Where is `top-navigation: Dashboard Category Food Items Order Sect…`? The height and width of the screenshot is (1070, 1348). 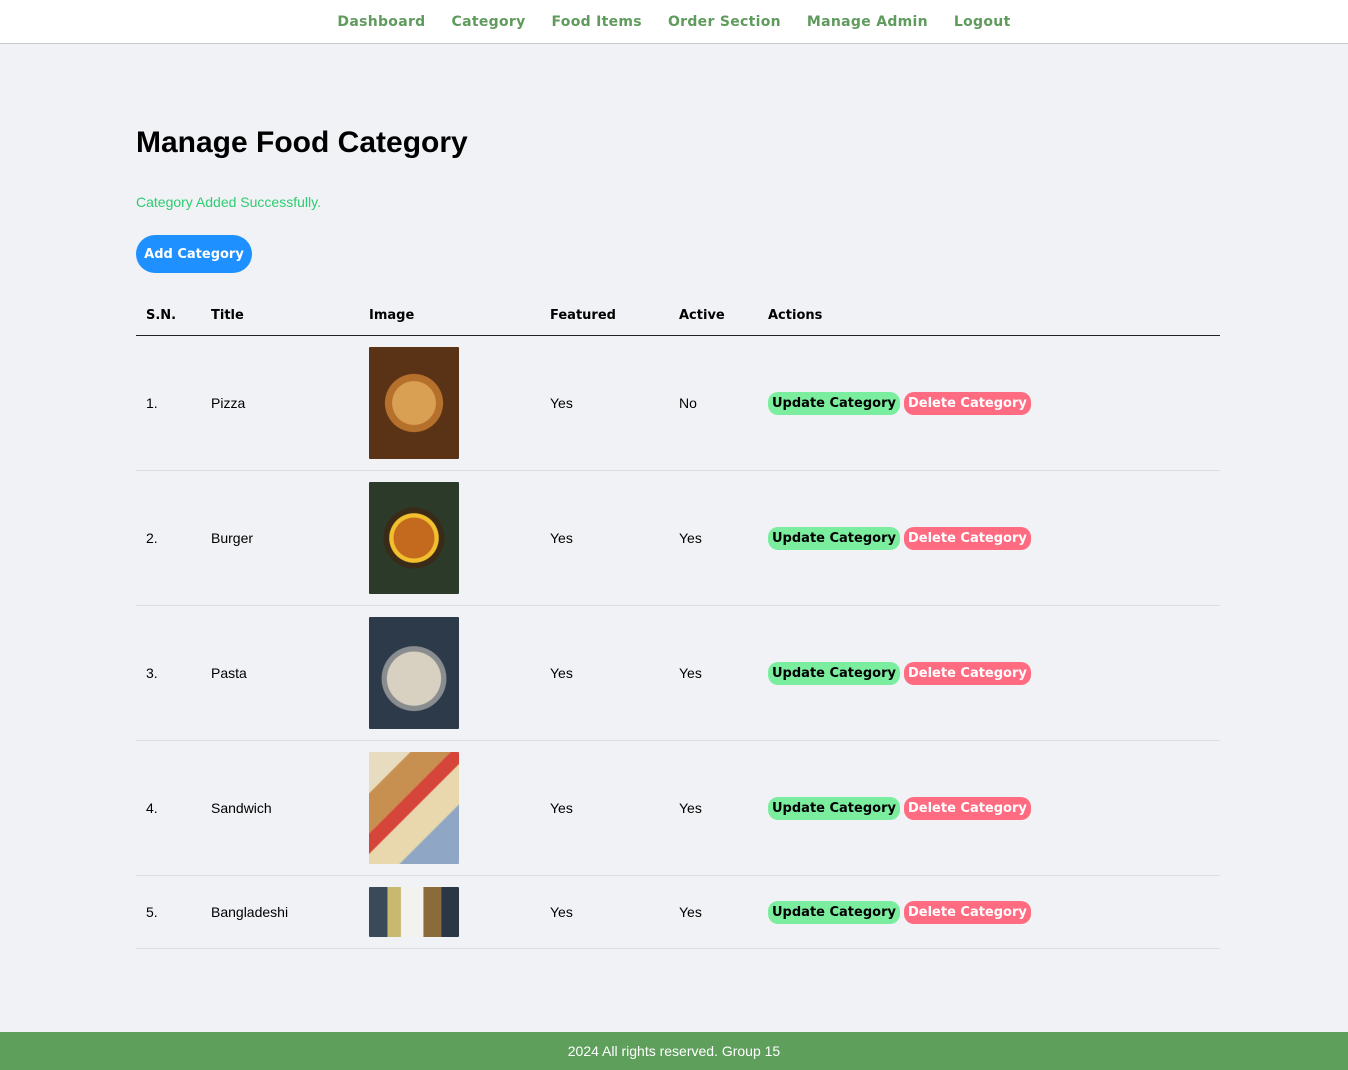
top-navigation: Dashboard Category Food Items Order Sect… is located at coordinates (674, 22).